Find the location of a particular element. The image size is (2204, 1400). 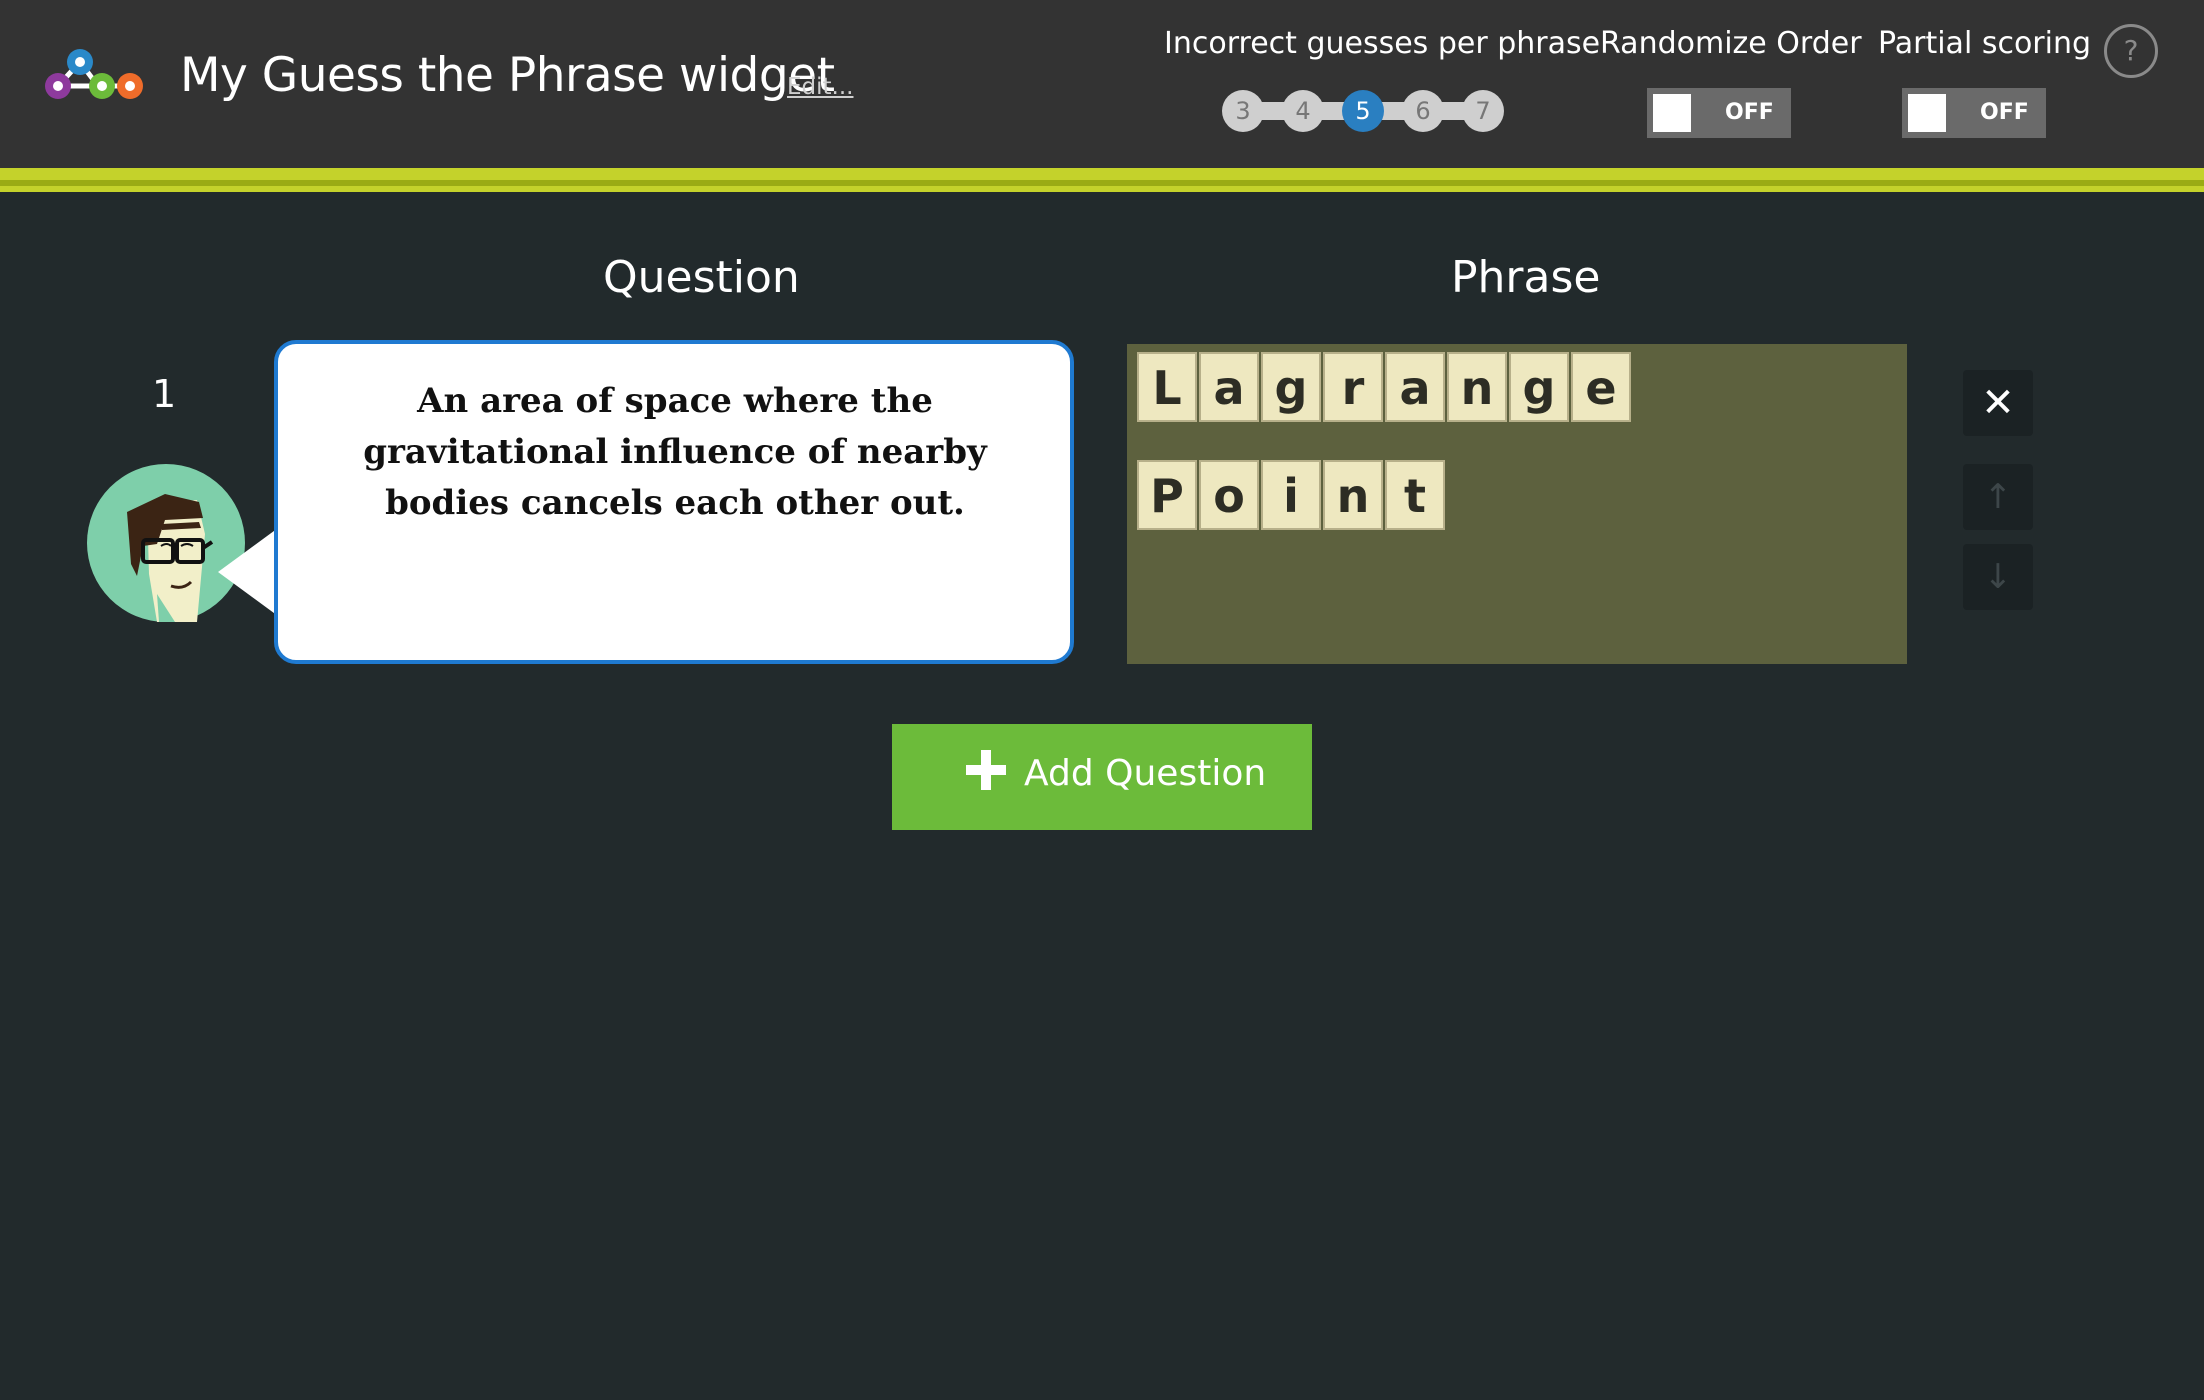

accent-stripe is located at coordinates (1102, 180).